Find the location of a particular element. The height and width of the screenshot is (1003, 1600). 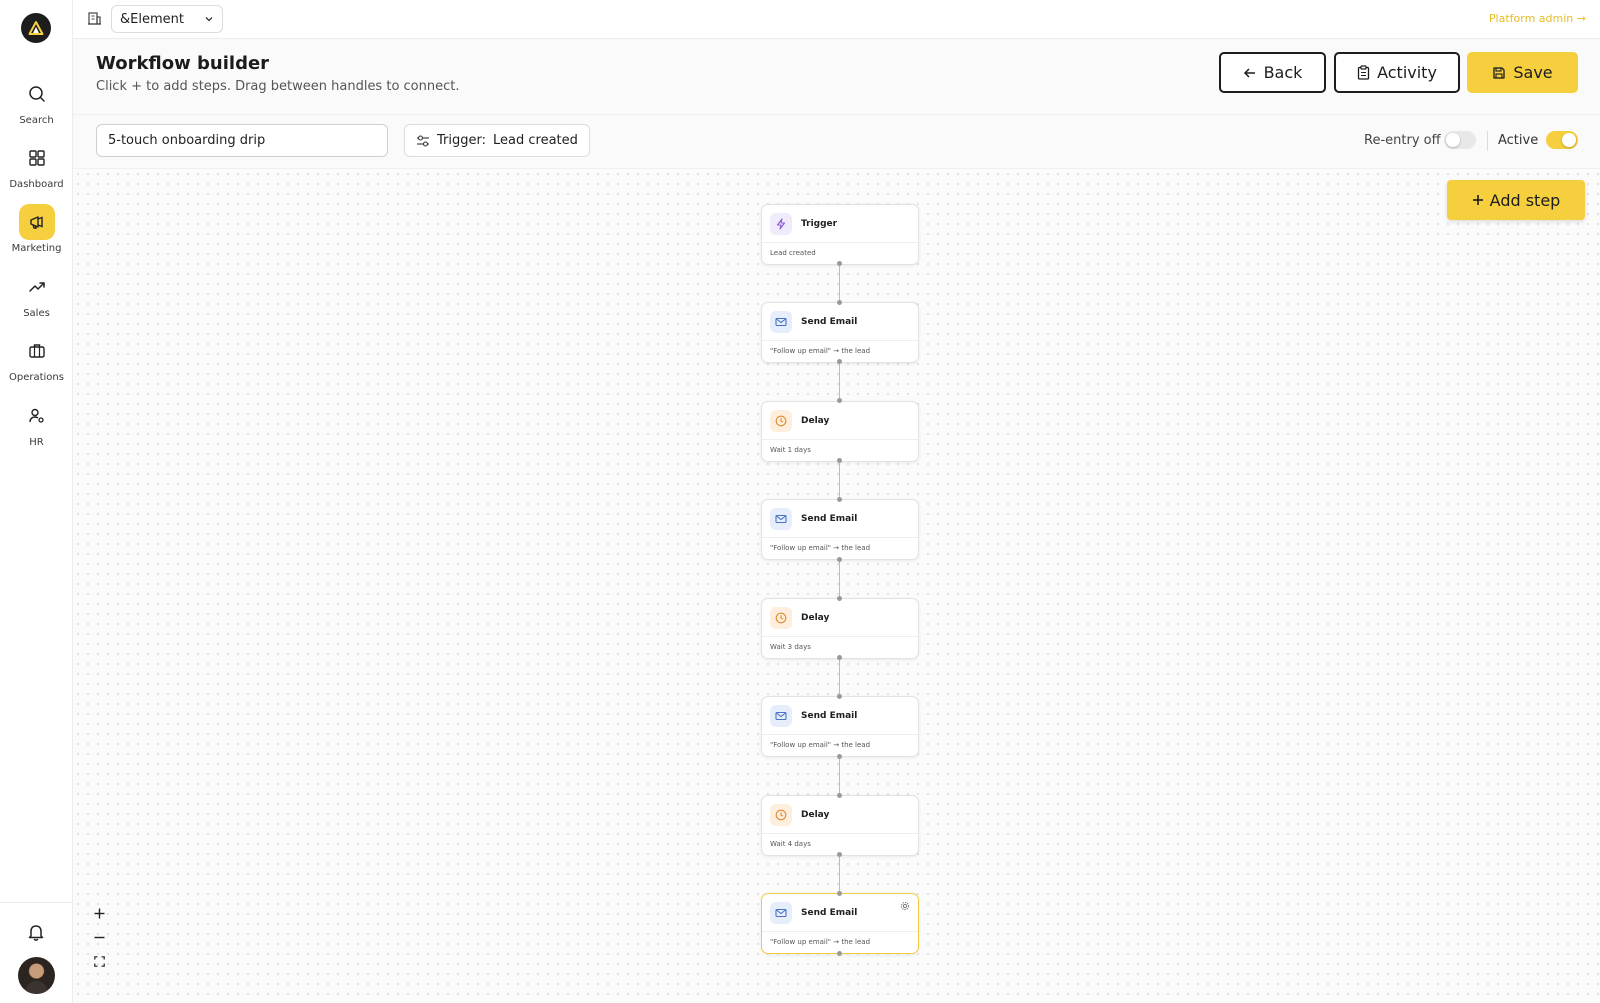

activity-button-label: Activity is located at coordinates (1407, 72).